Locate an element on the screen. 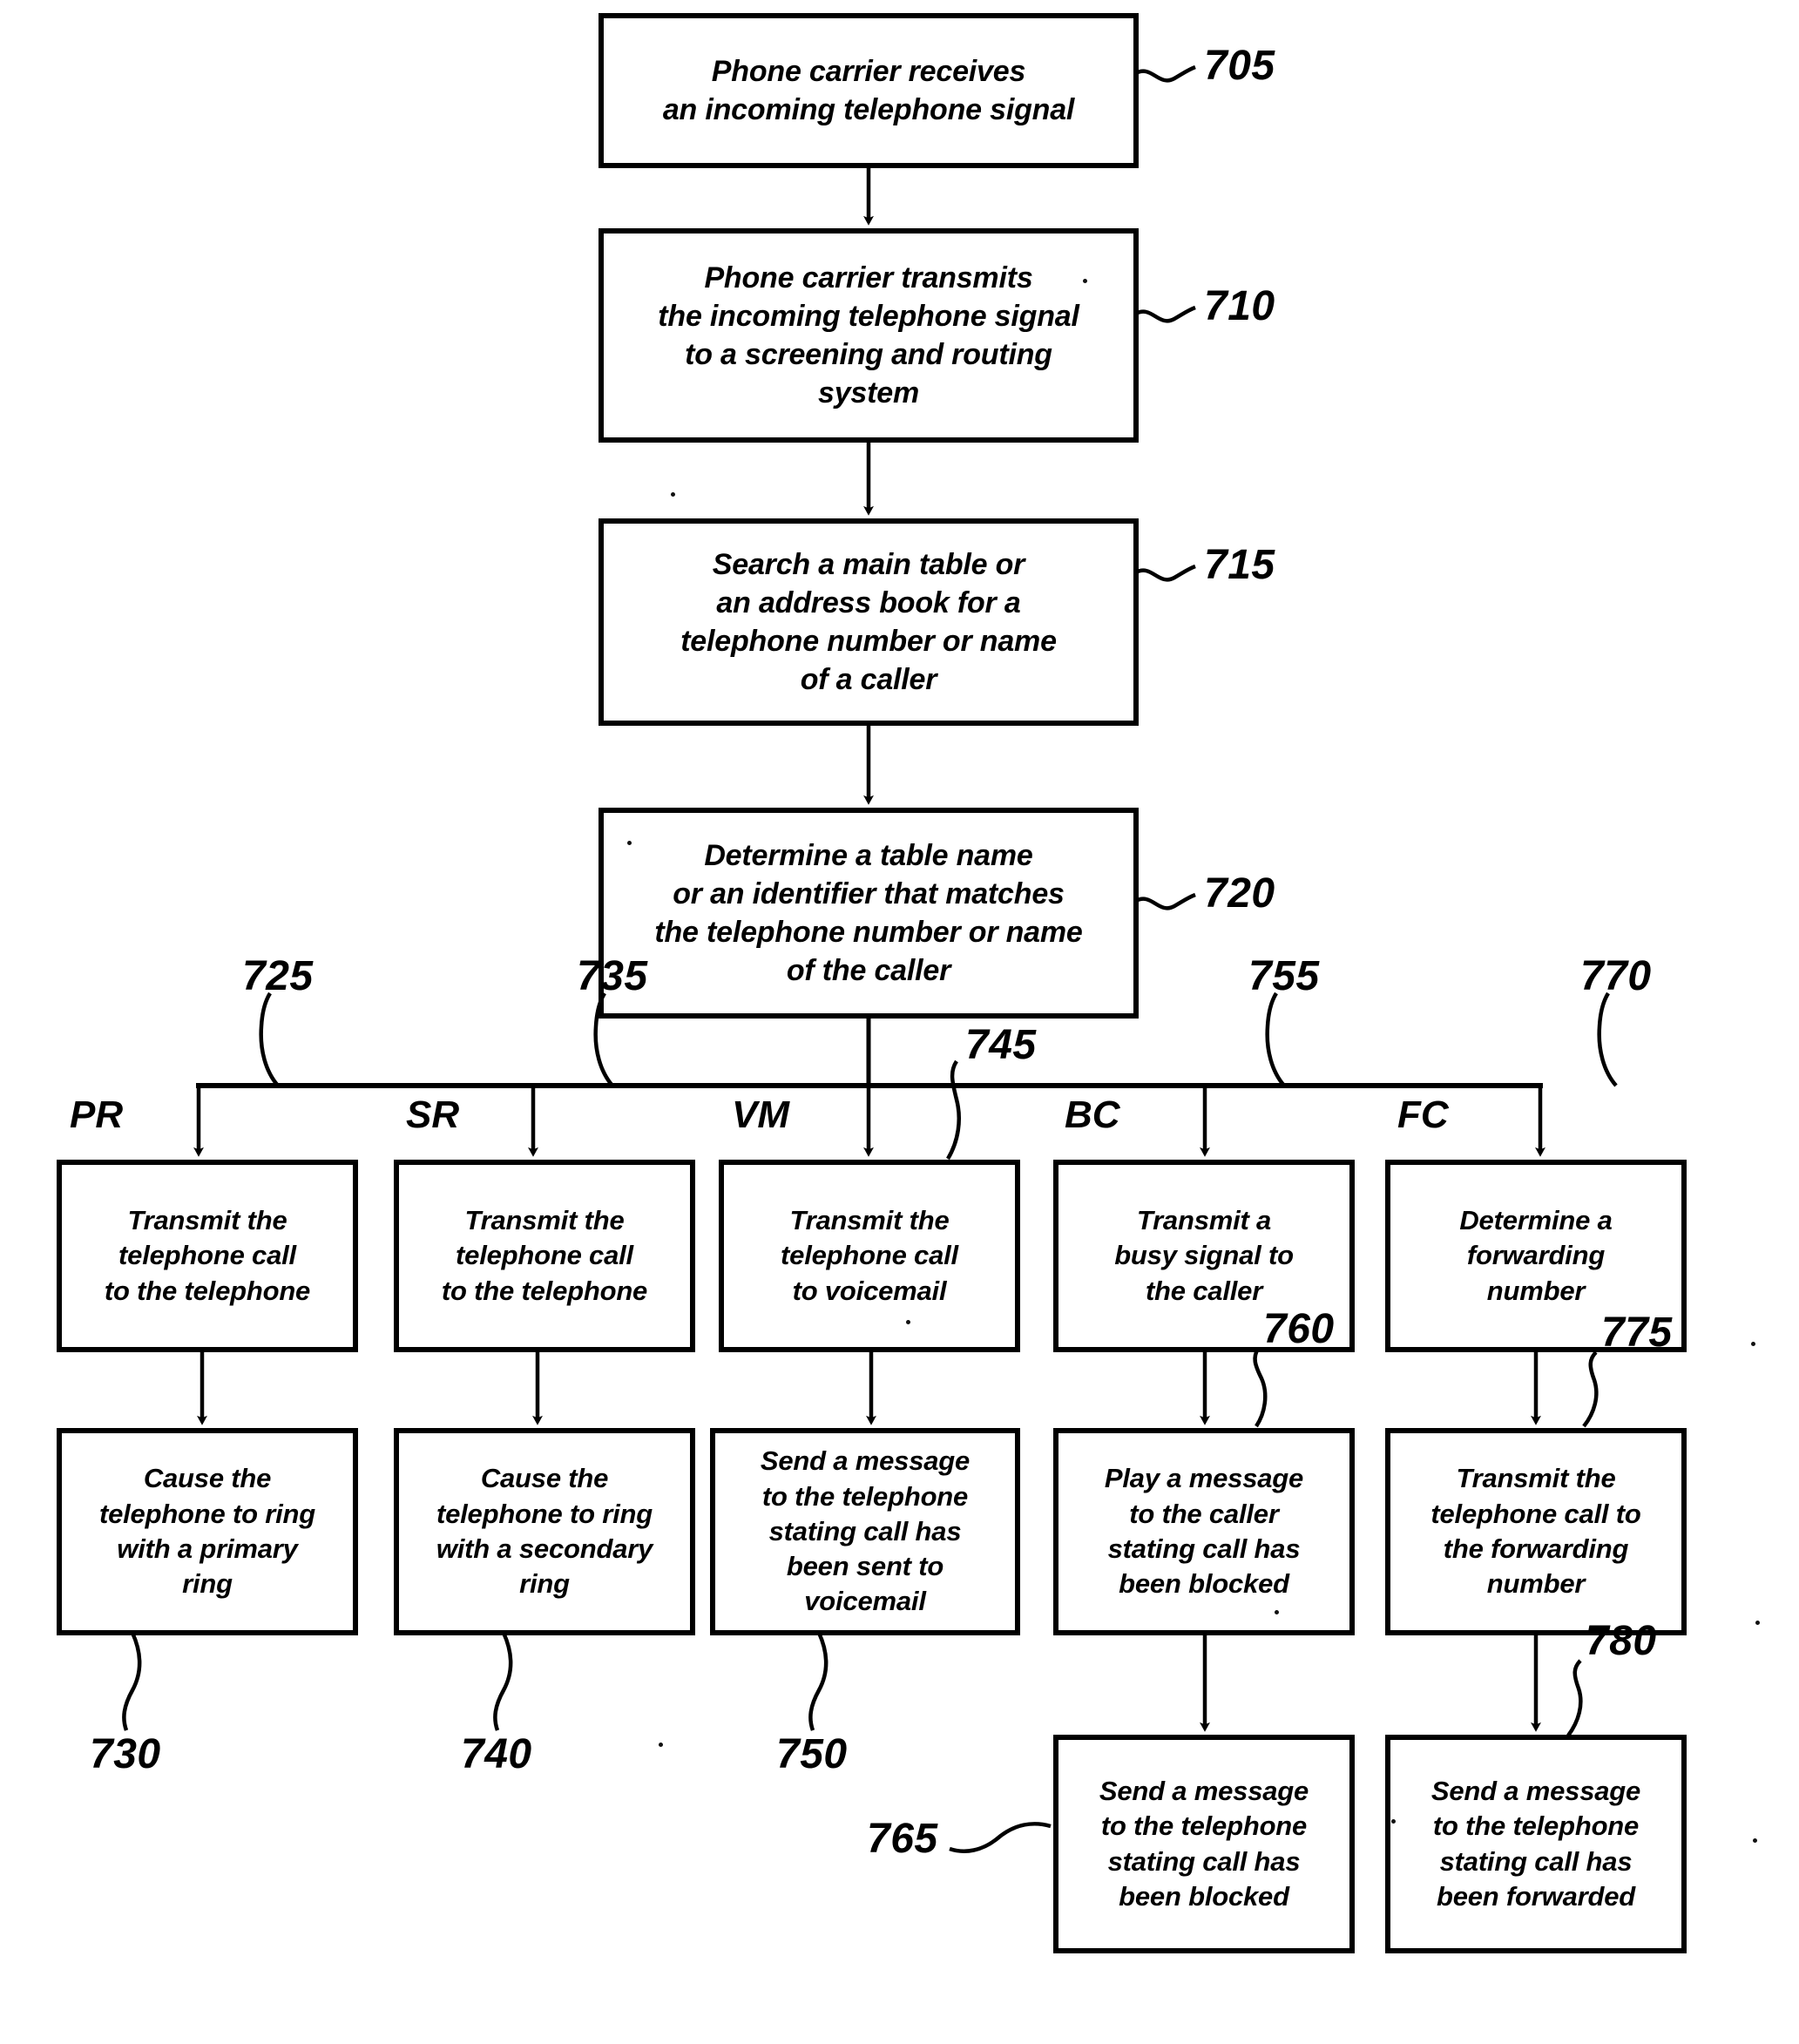 Image resolution: width=1799 pixels, height=2044 pixels. ref-numeral-760: 760 is located at coordinates (1299, 1329).